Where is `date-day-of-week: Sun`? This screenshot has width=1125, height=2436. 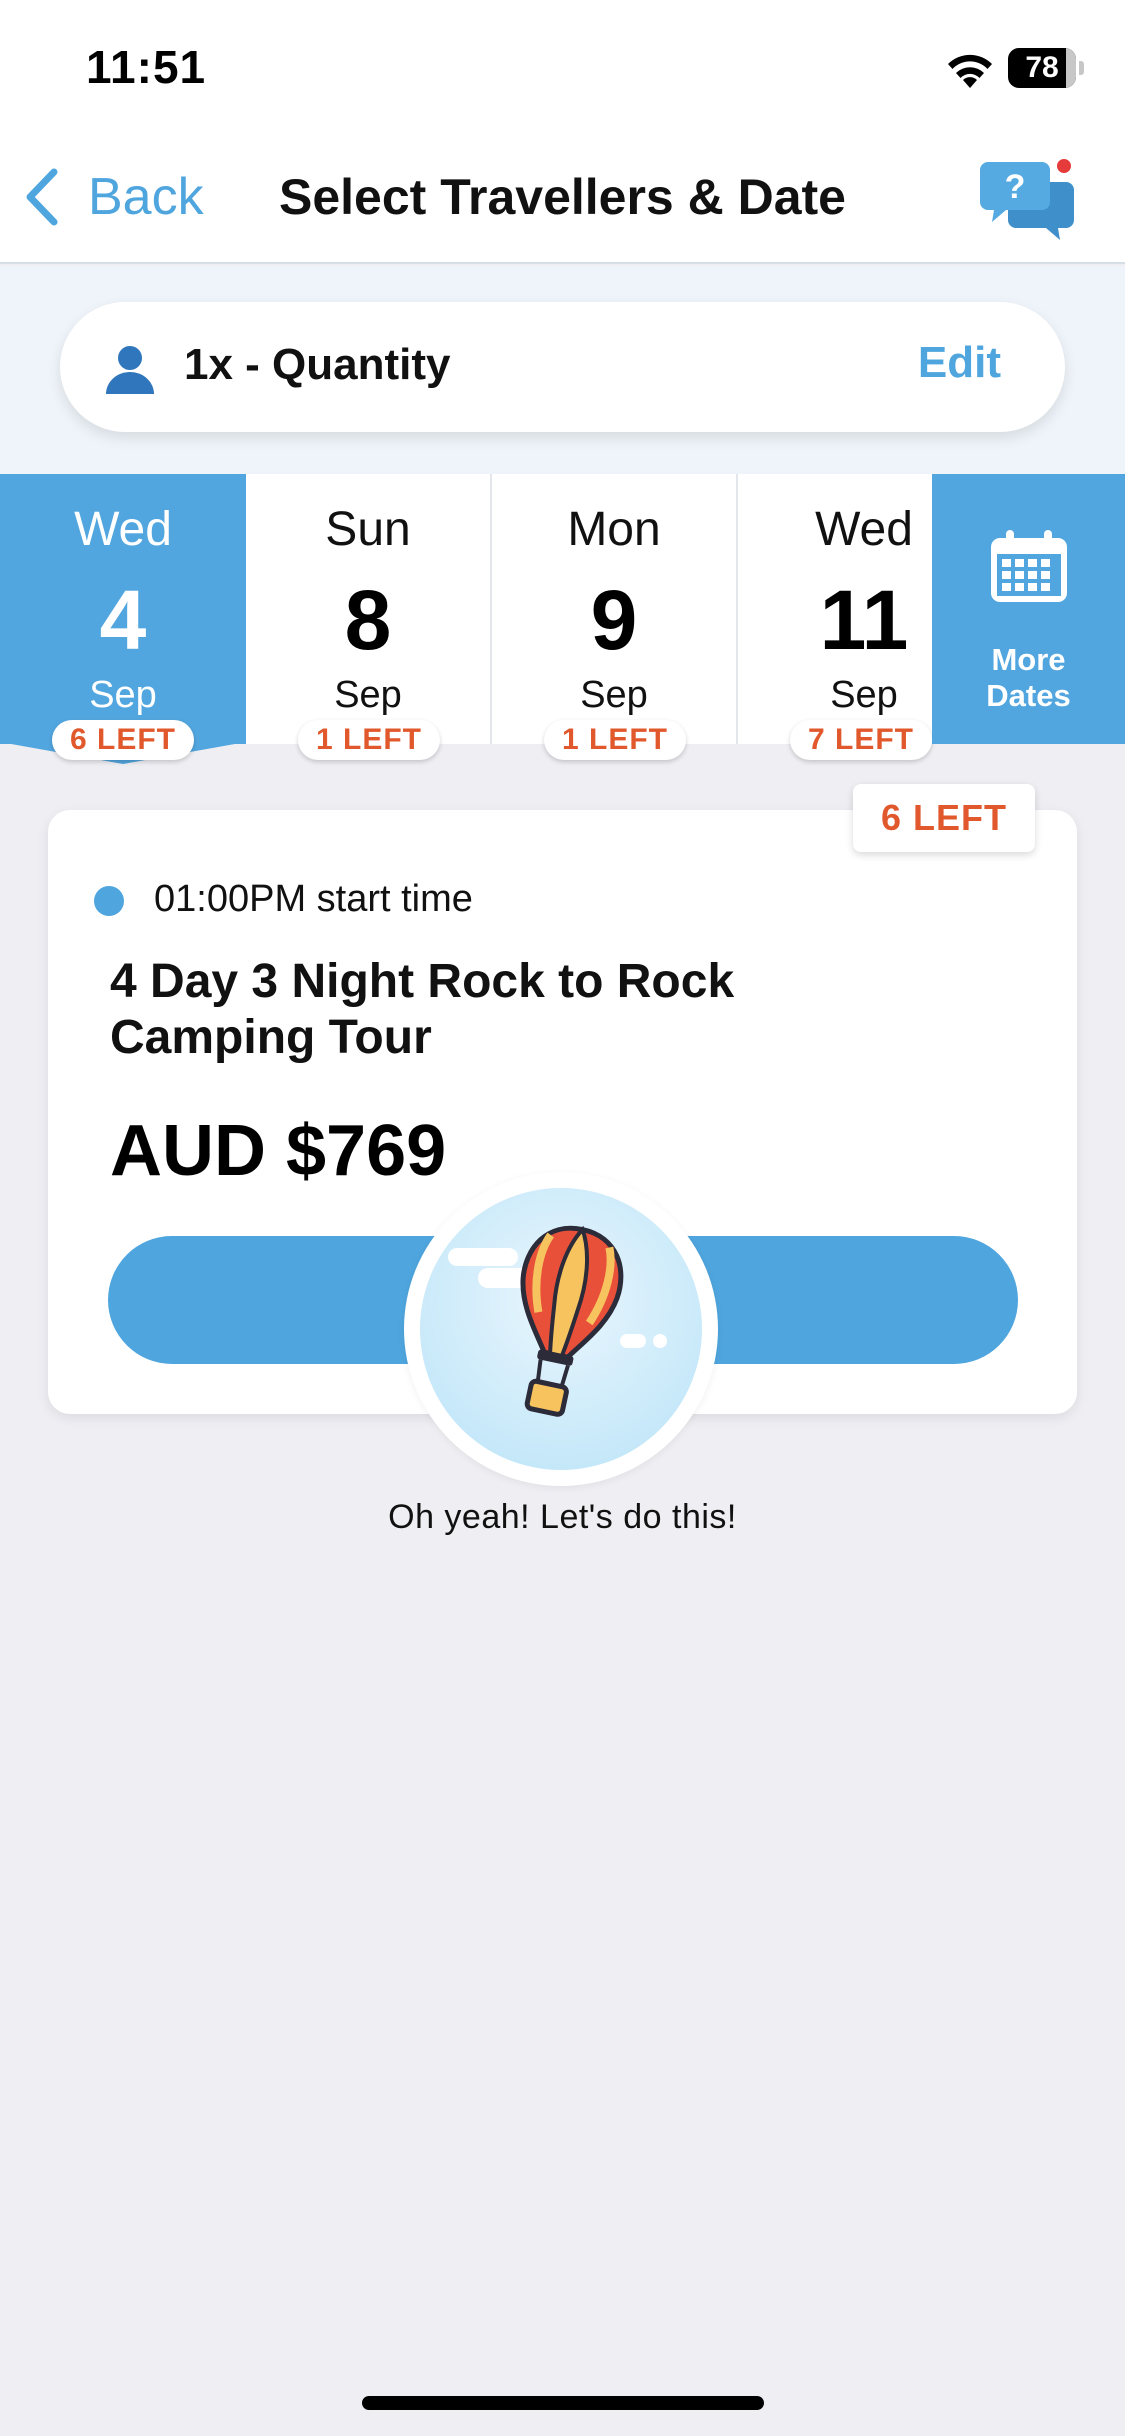
date-day-of-week: Sun is located at coordinates (368, 529).